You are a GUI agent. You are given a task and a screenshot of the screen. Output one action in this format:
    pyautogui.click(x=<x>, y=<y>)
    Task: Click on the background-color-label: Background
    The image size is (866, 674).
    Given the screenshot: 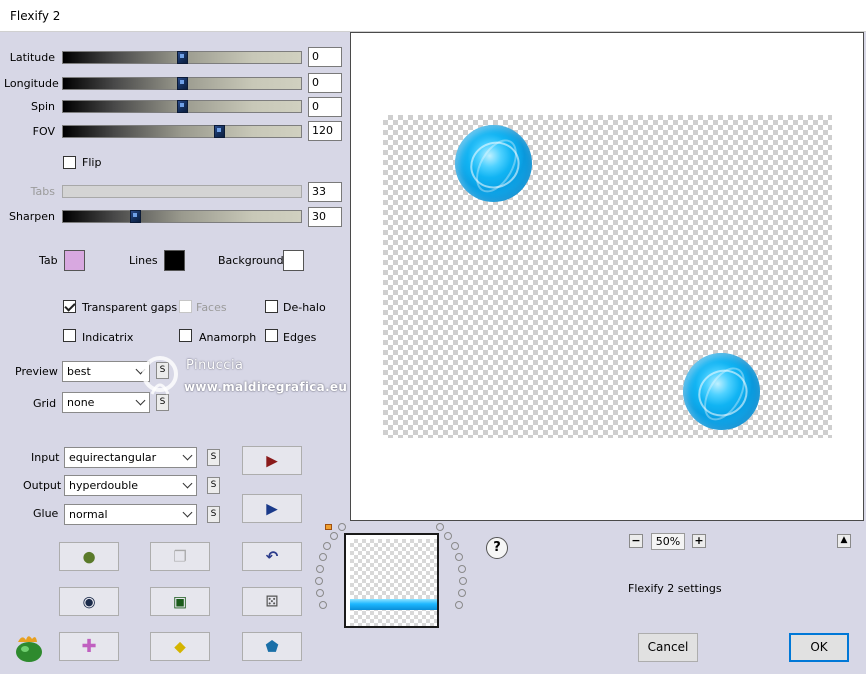 What is the action you would take?
    pyautogui.click(x=251, y=260)
    